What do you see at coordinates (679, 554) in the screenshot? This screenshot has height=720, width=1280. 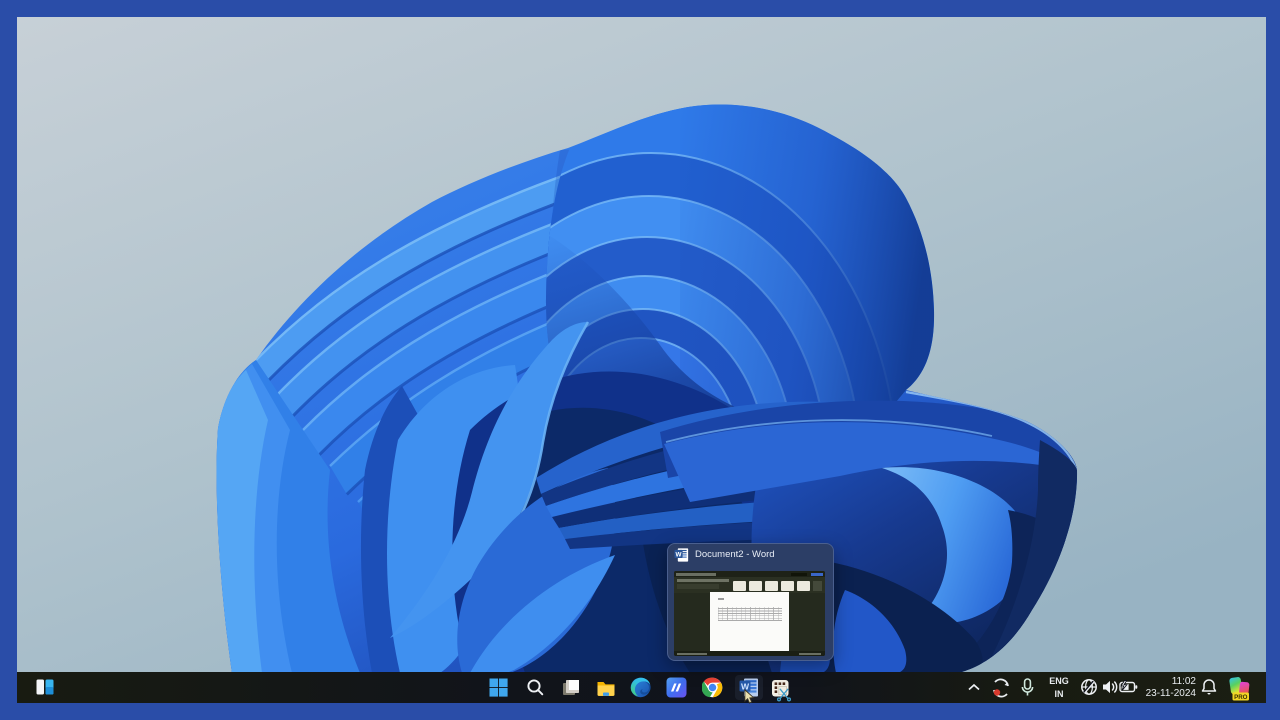 I see `svg-text: W` at bounding box center [679, 554].